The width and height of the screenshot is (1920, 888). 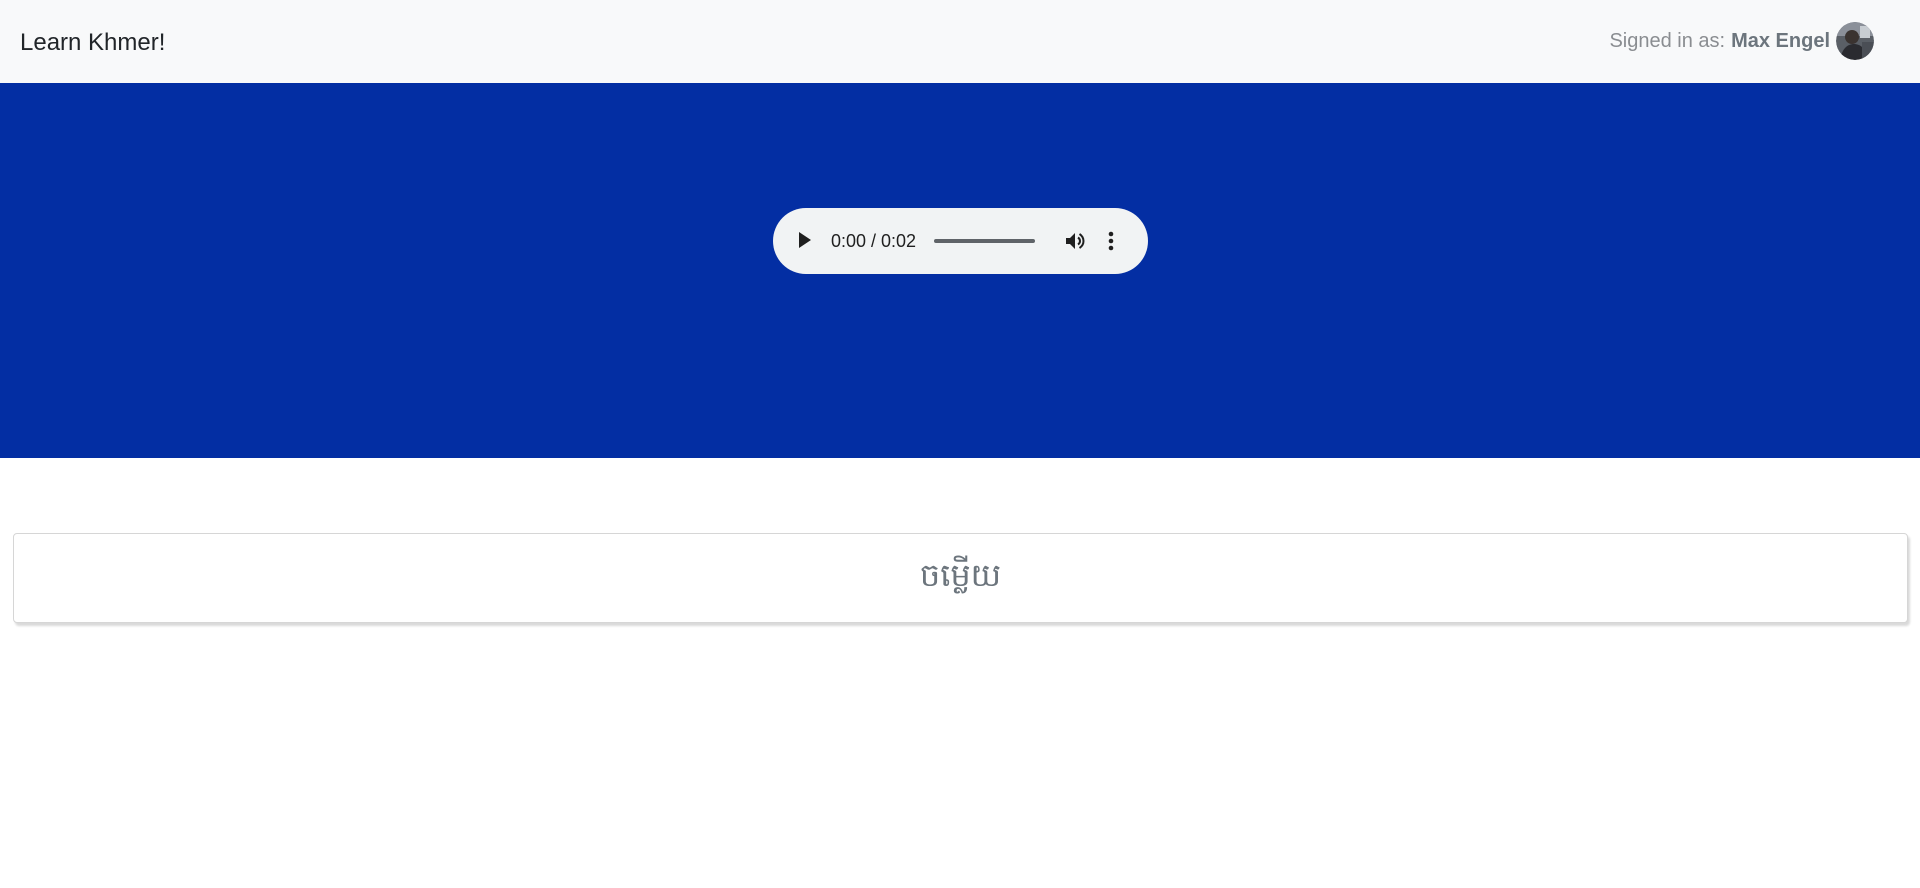 What do you see at coordinates (92, 43) in the screenshot?
I see `brand-title: Learn Khmer!` at bounding box center [92, 43].